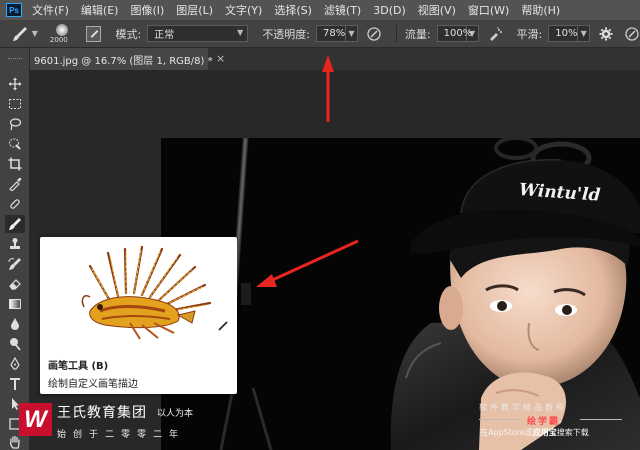 This screenshot has height=450, width=640. What do you see at coordinates (102, 413) in the screenshot?
I see `watermark-brand-name: 王氏教育集团` at bounding box center [102, 413].